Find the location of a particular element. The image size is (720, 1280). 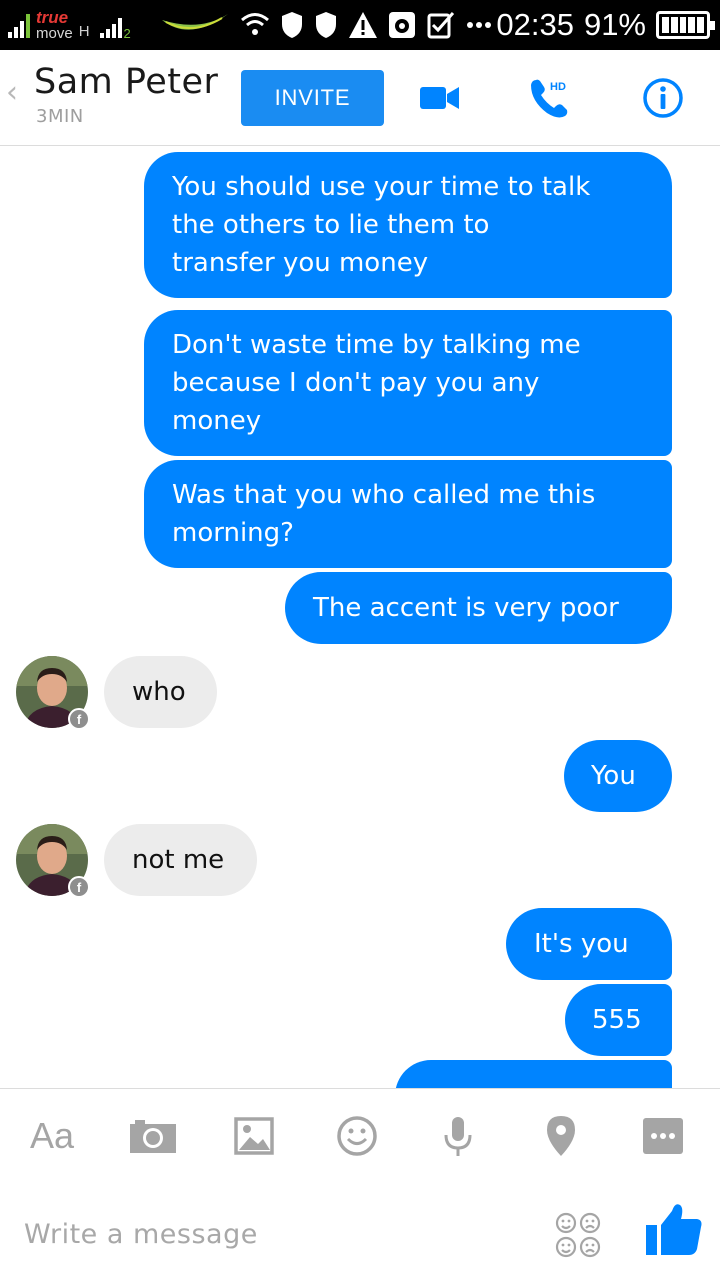

message-line: the others to lie them to is located at coordinates (331, 225).